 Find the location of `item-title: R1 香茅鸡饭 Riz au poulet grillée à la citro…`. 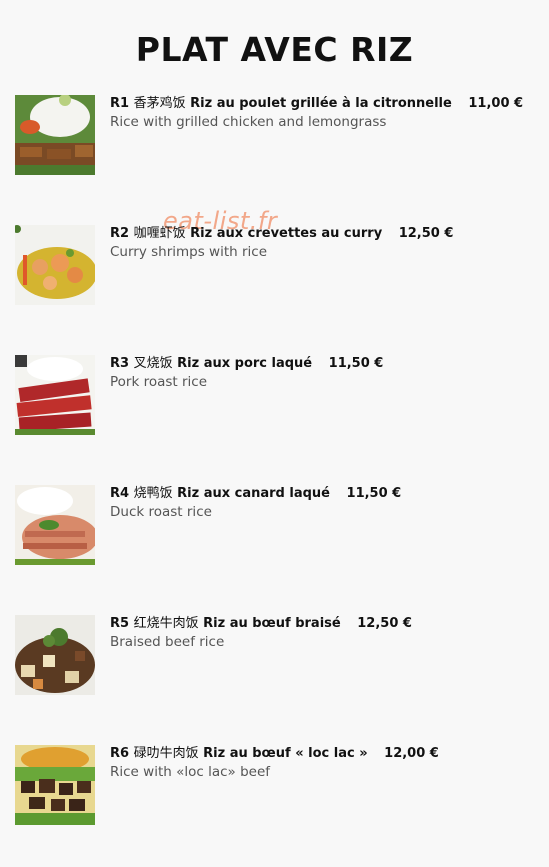

item-title: R1 香茅鸡饭 Riz au poulet grillée à la citro… is located at coordinates (325, 104).